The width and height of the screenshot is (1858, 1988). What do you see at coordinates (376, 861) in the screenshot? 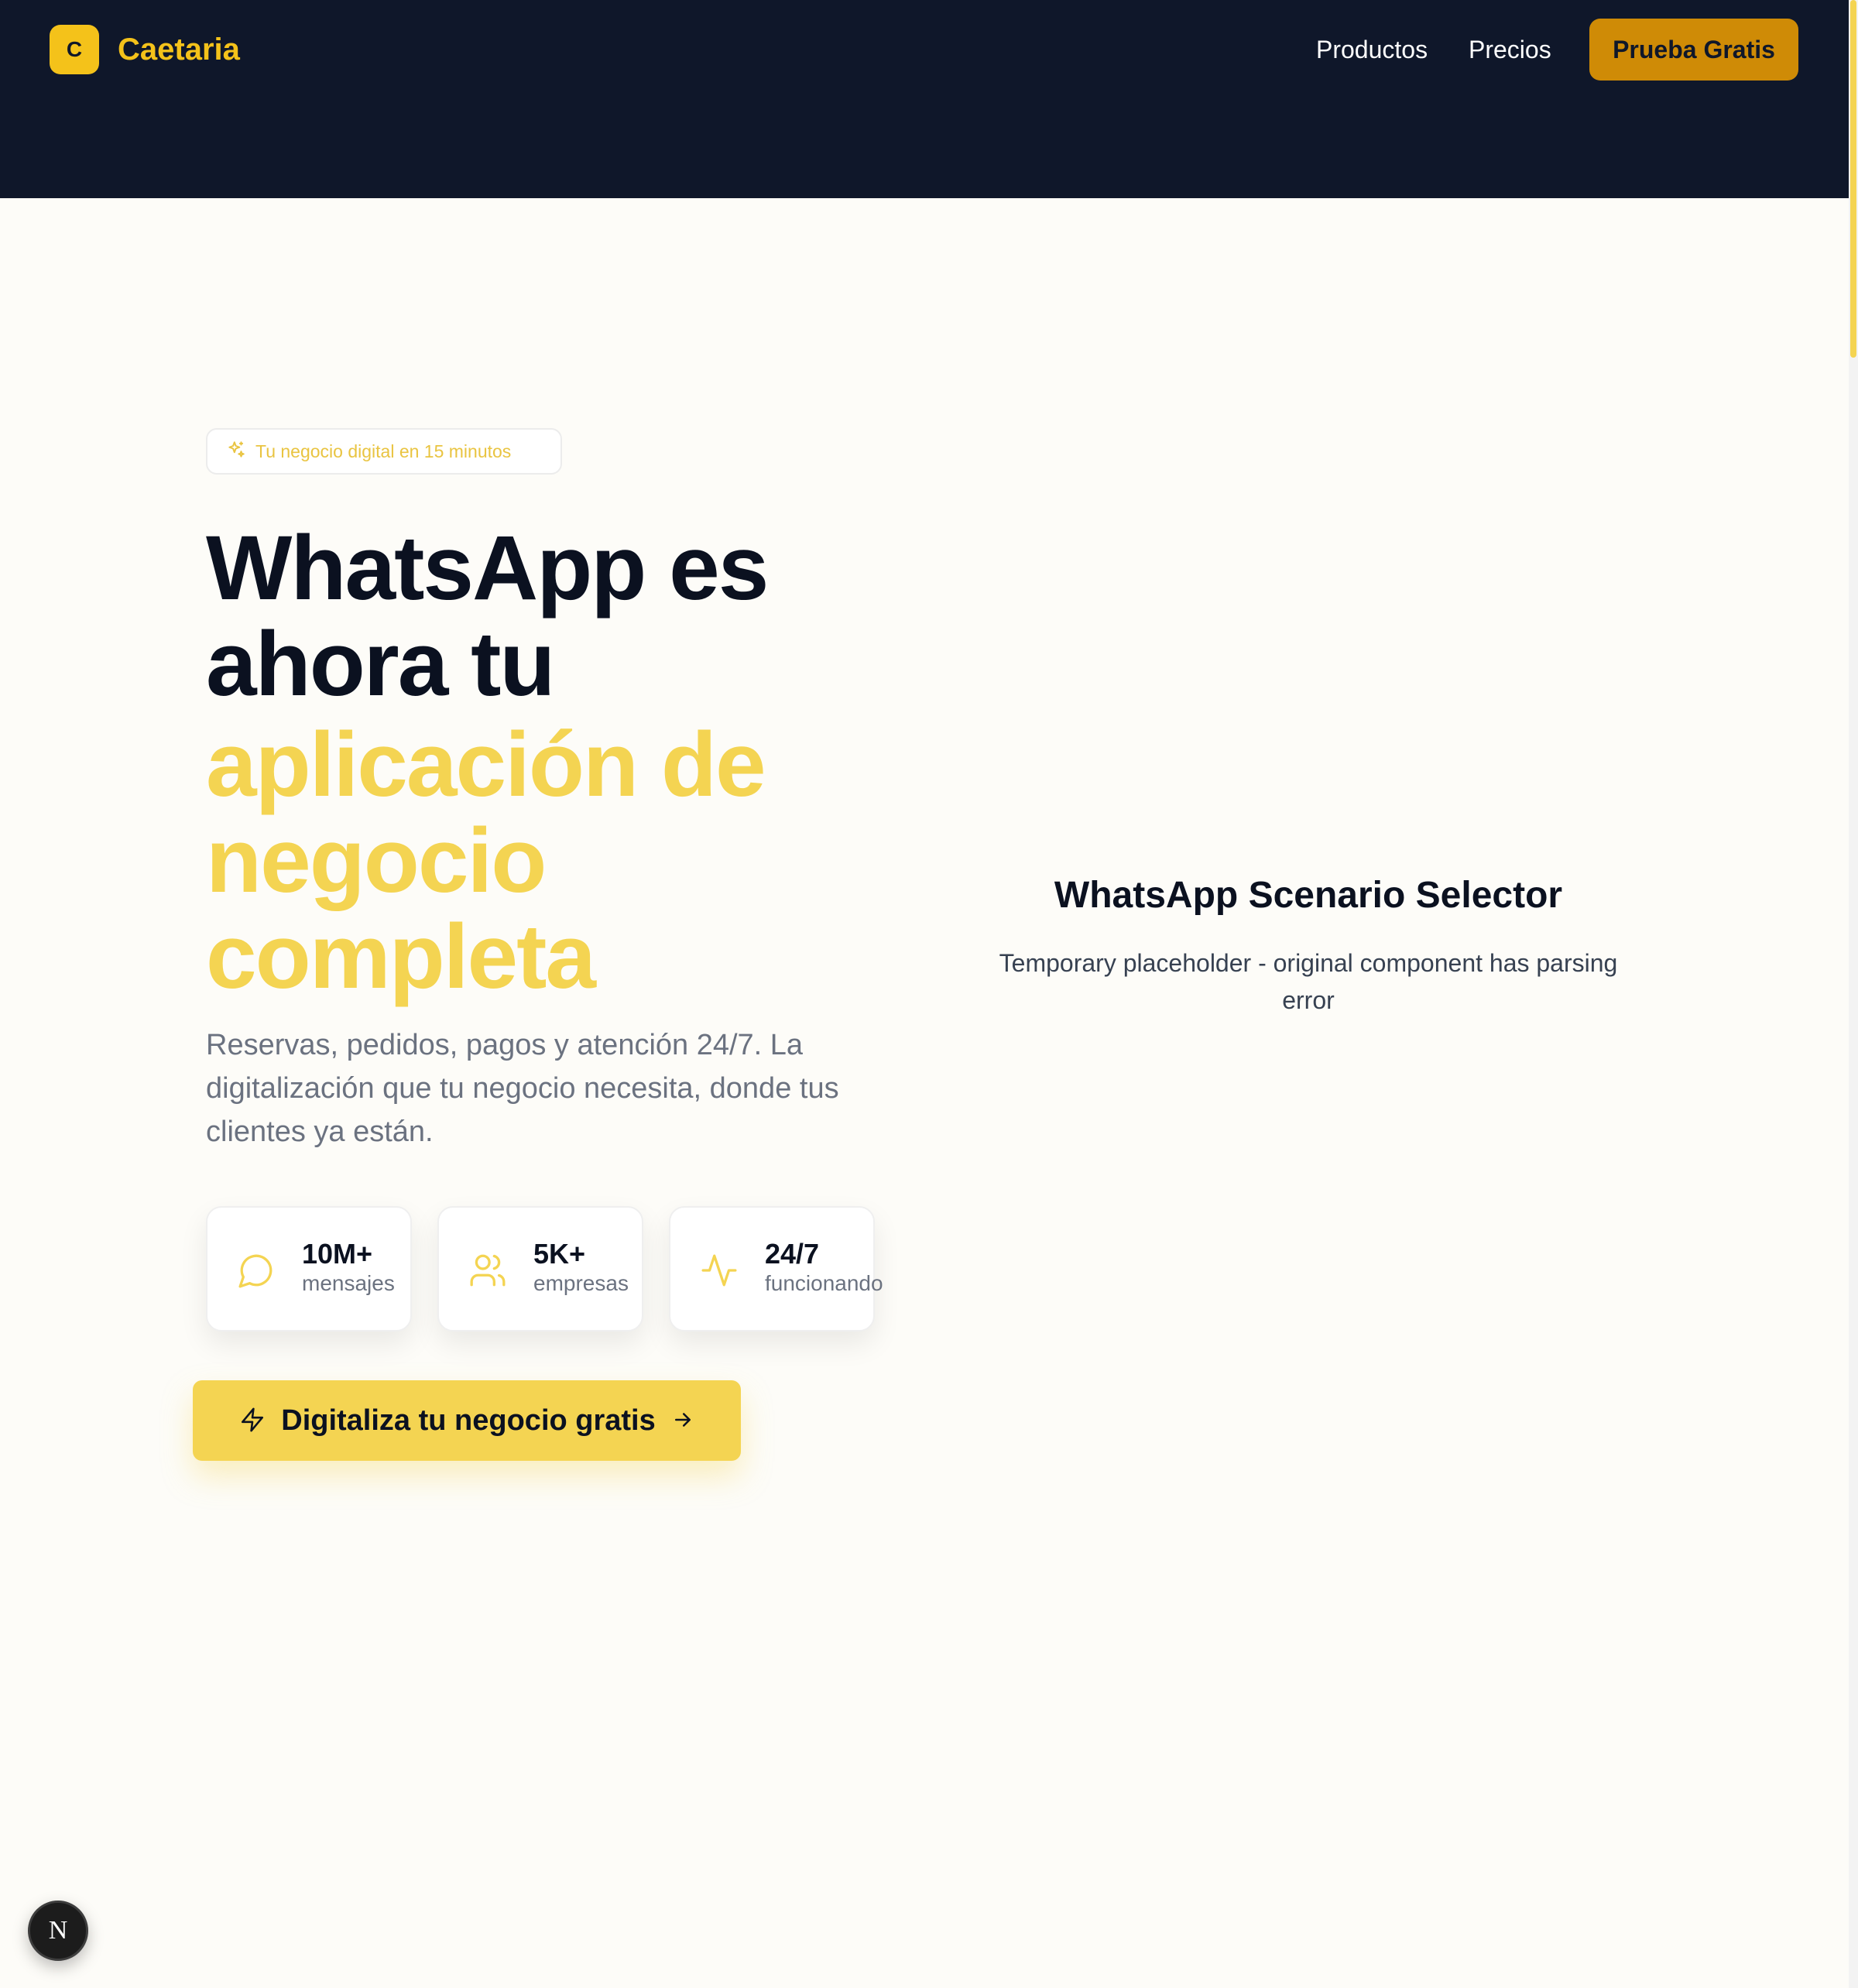
I see `headline-accent-line: negocio` at bounding box center [376, 861].